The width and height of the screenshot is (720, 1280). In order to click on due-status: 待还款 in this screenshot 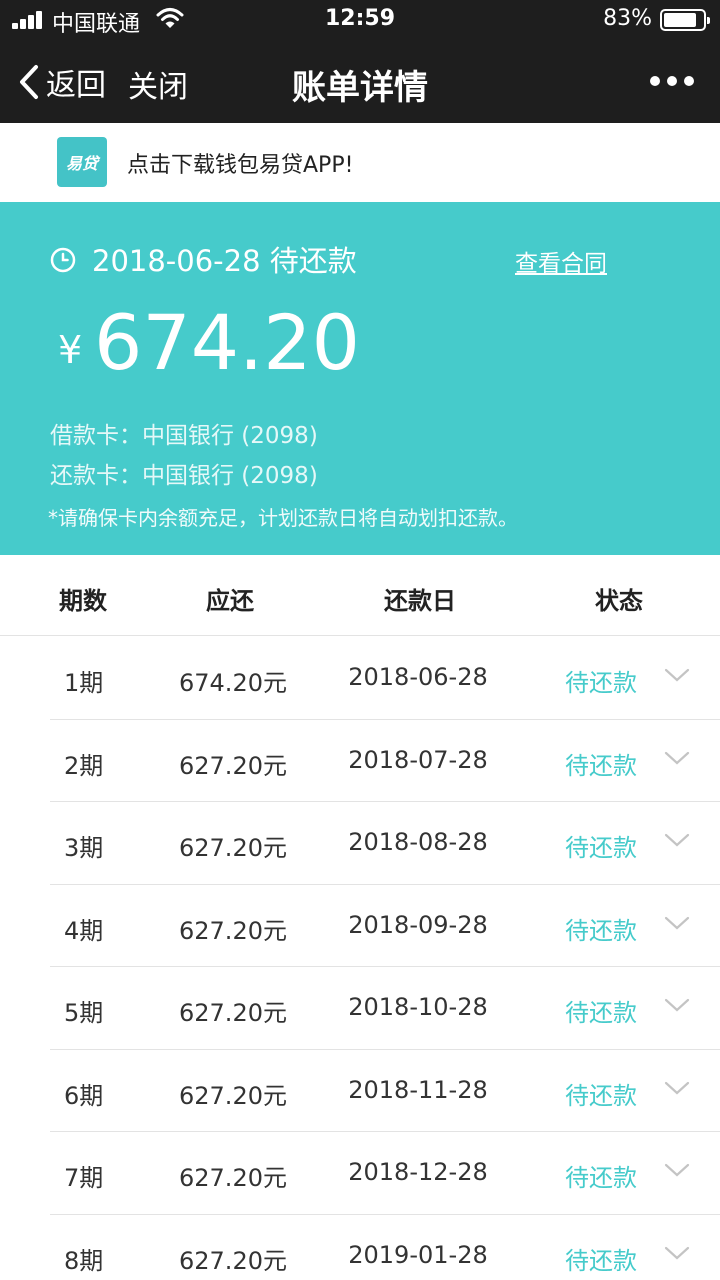, I will do `click(313, 261)`.